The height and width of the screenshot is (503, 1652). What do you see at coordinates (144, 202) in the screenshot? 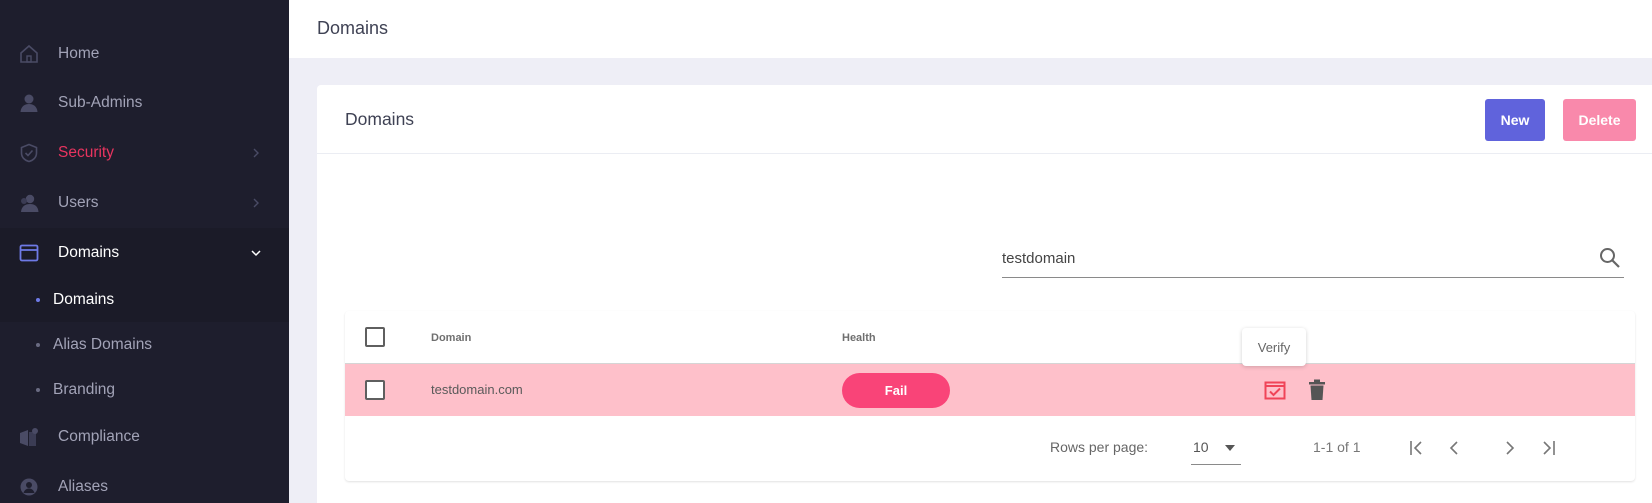
I see `sidebar-item-users: Users` at bounding box center [144, 202].